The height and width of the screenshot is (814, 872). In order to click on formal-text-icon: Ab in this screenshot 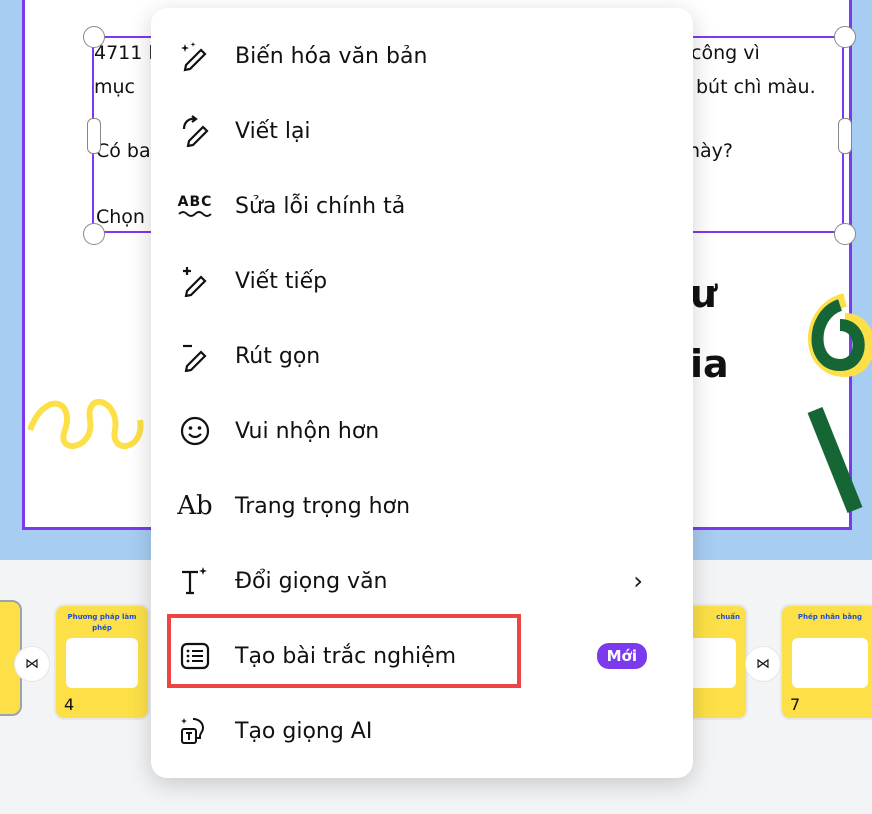, I will do `click(195, 506)`.